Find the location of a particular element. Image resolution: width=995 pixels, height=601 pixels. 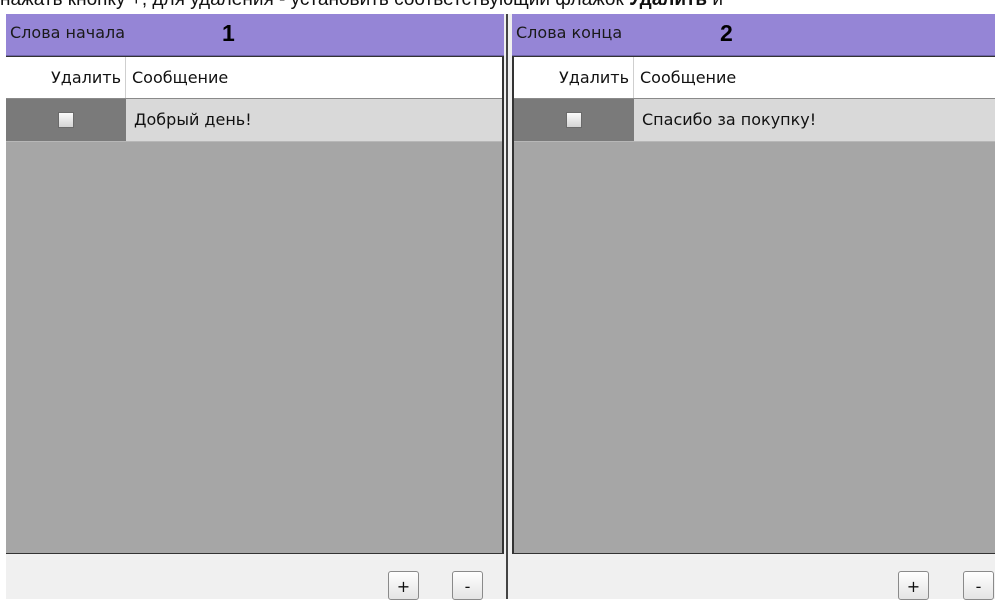

instruction-text-bold: Удалить is located at coordinates (668, 5).